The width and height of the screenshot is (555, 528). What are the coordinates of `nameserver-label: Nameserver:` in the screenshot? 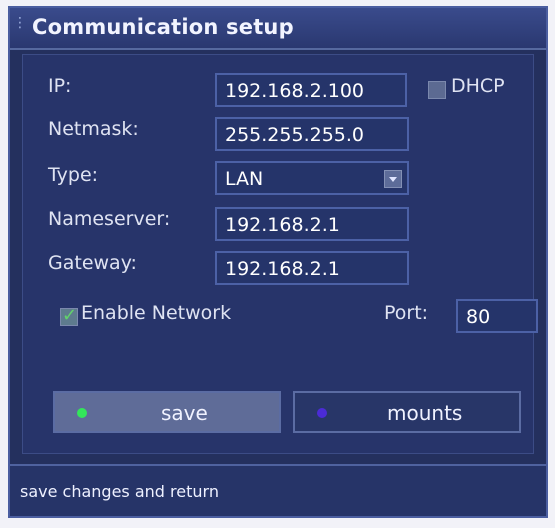 It's located at (109, 219).